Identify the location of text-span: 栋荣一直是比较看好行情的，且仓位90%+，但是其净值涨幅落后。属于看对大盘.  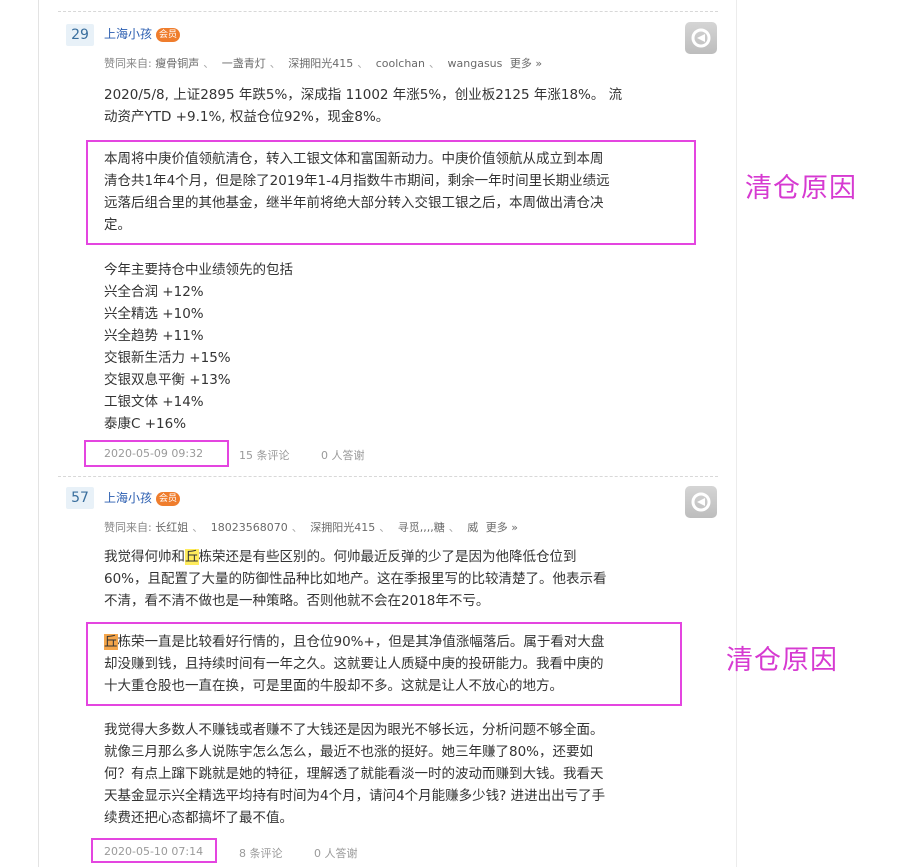
(361, 642).